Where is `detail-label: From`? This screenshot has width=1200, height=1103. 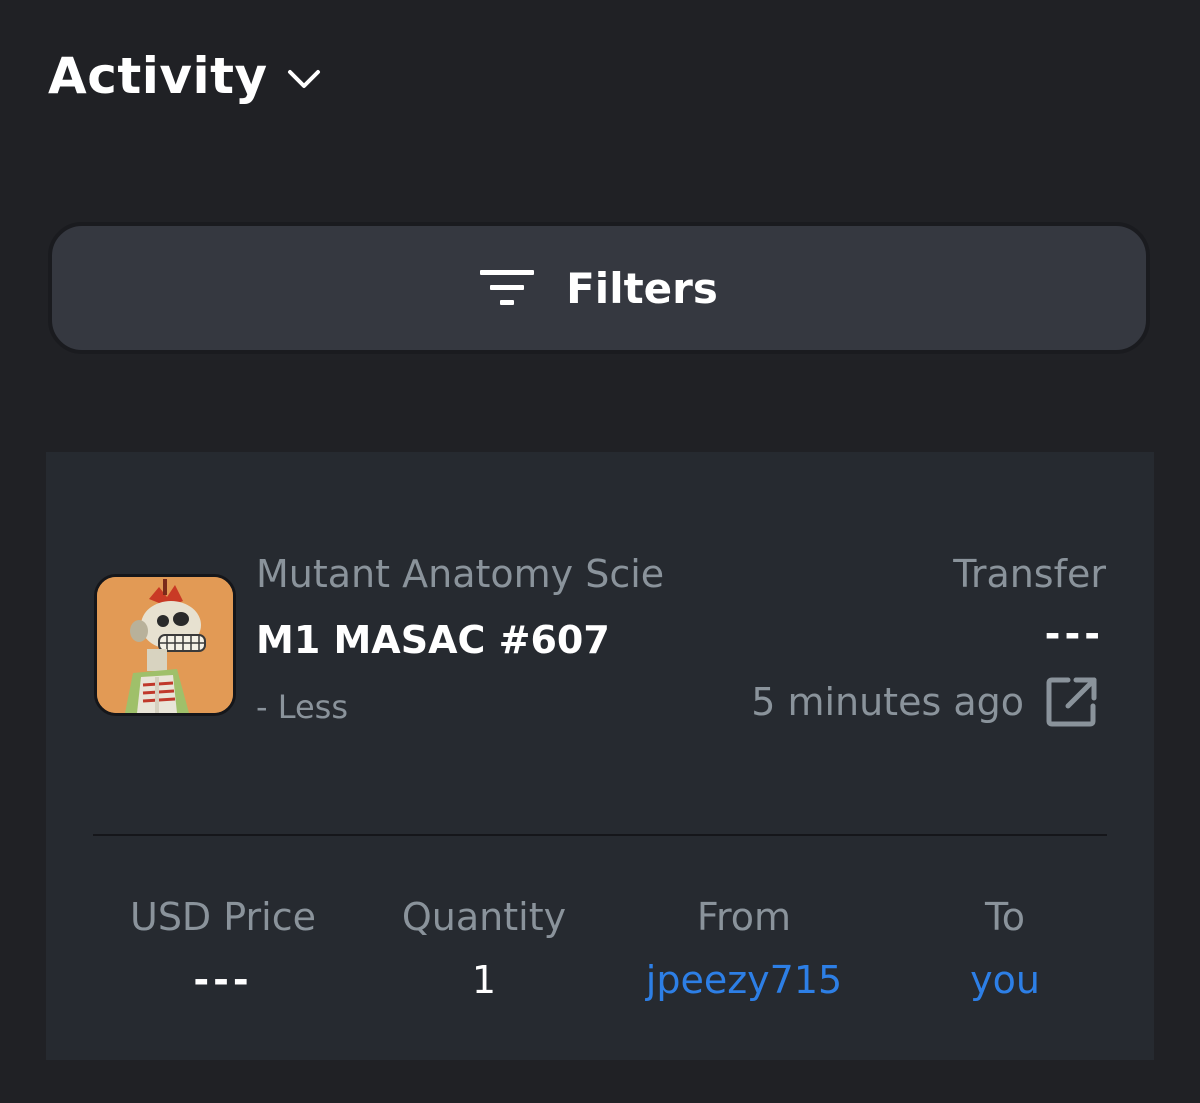 detail-label: From is located at coordinates (744, 917).